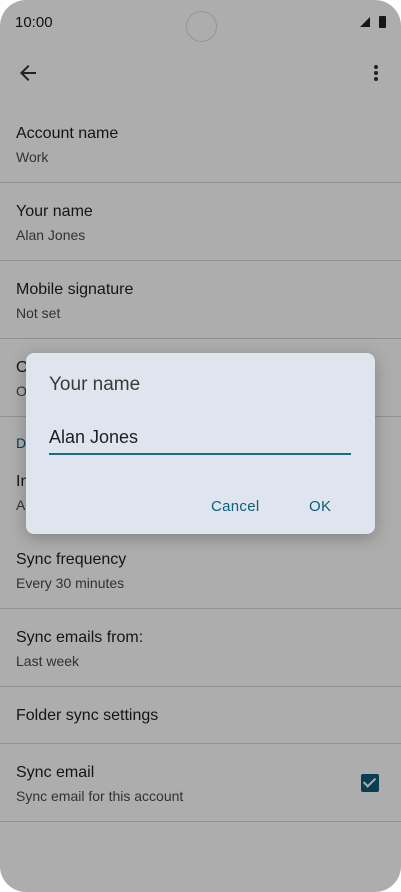 The image size is (401, 892). Describe the element at coordinates (320, 506) in the screenshot. I see `ok-button: OK` at that location.